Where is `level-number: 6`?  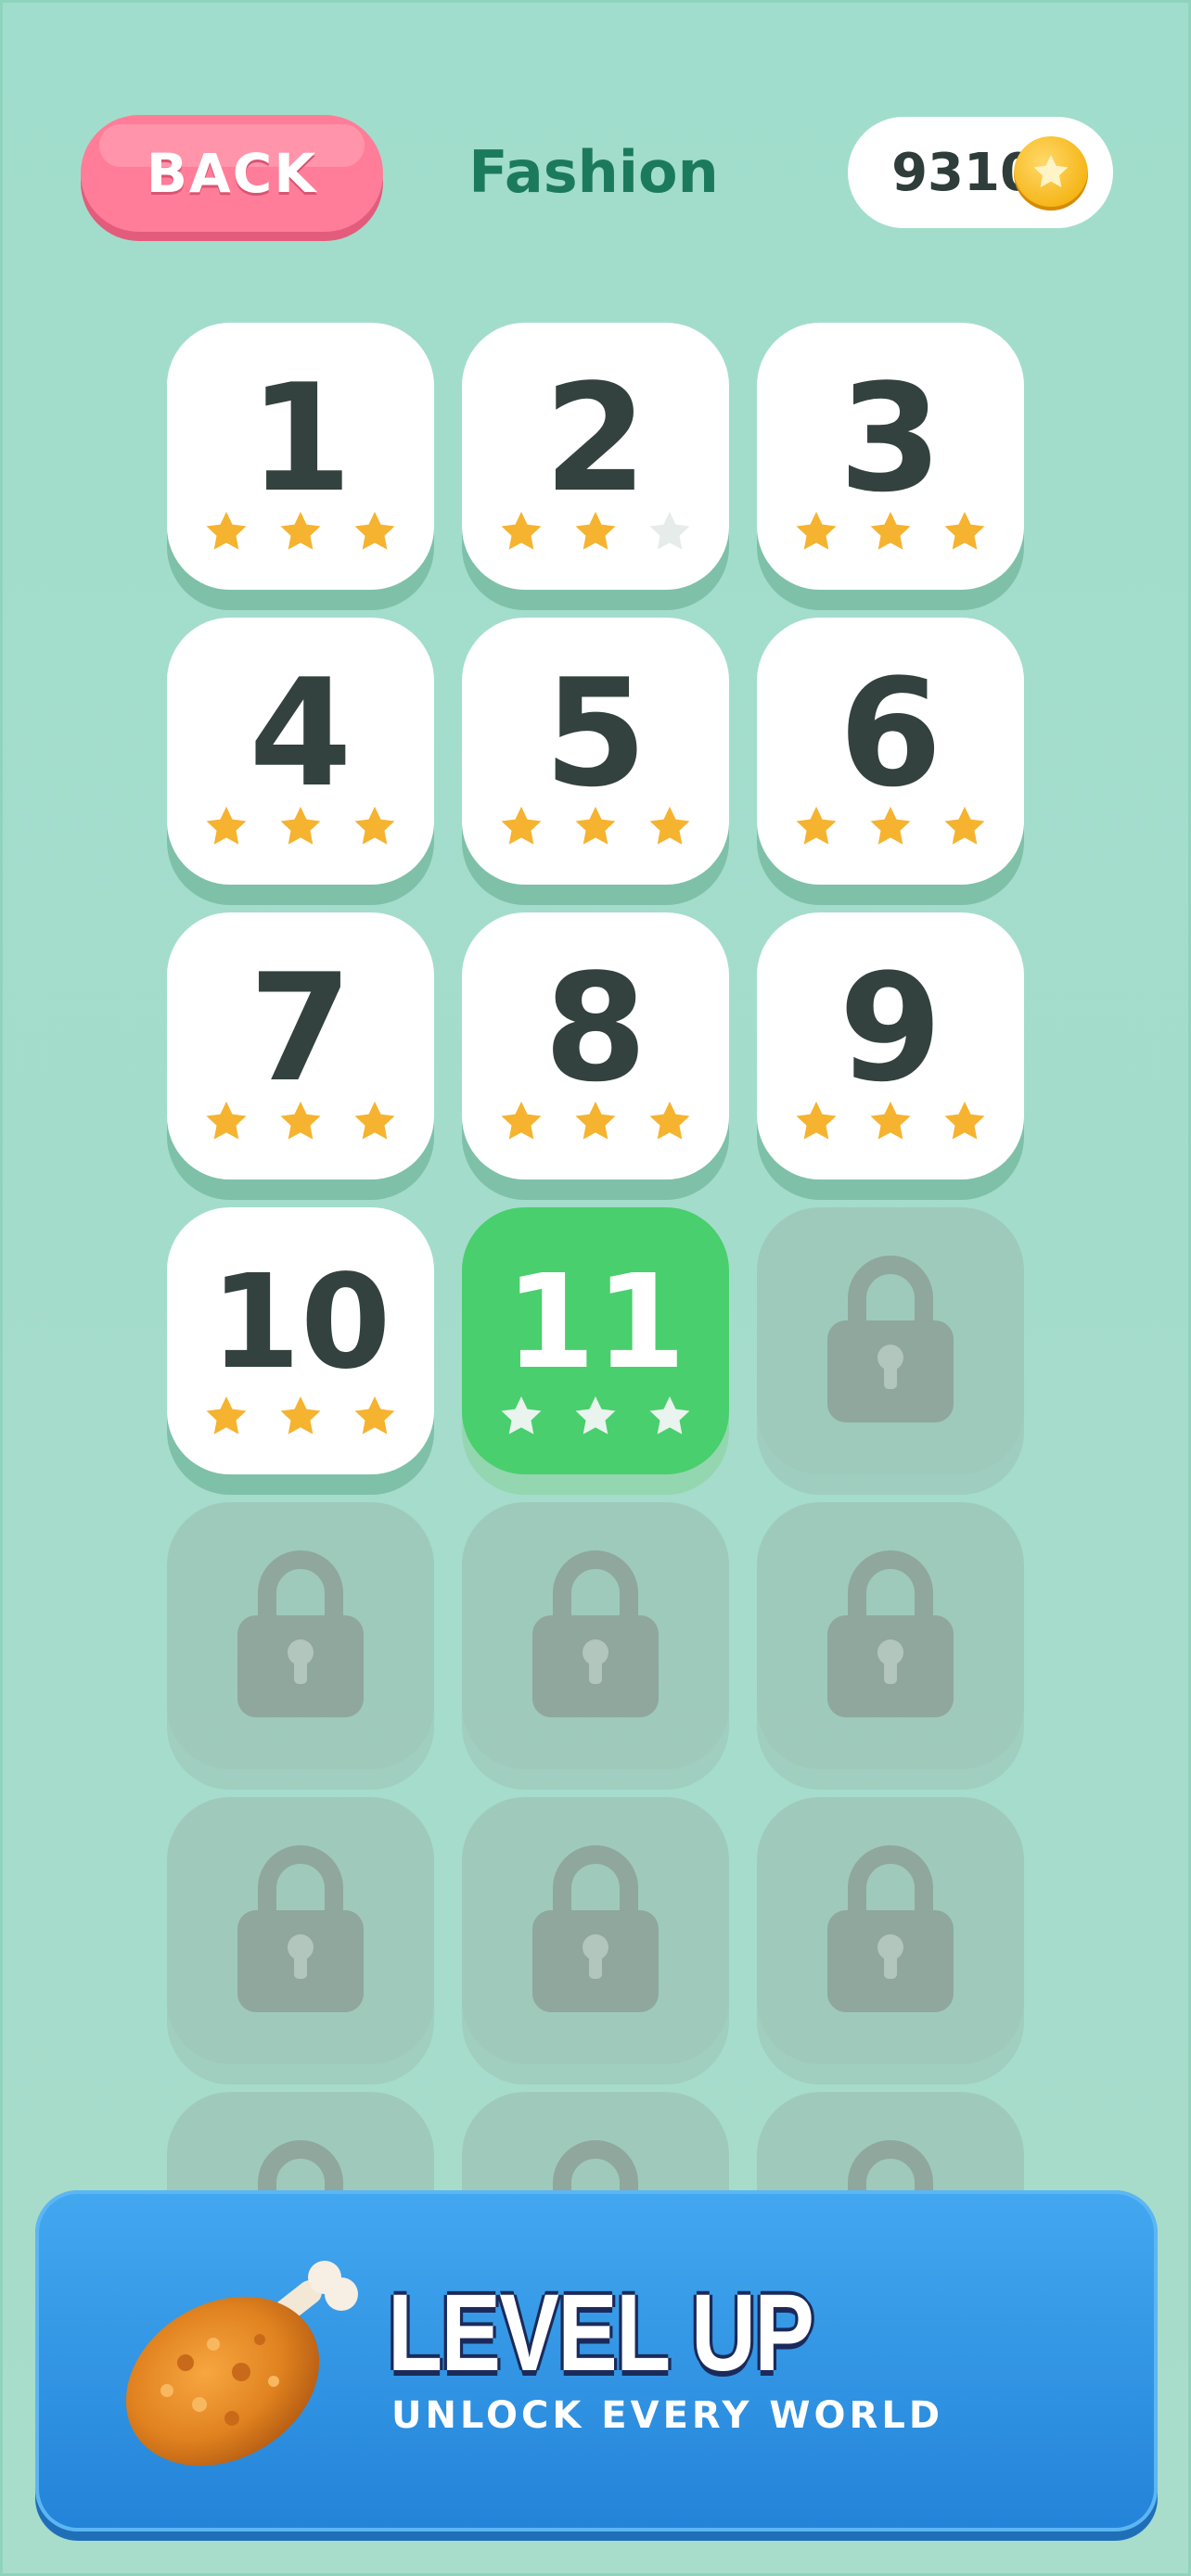 level-number: 6 is located at coordinates (890, 733).